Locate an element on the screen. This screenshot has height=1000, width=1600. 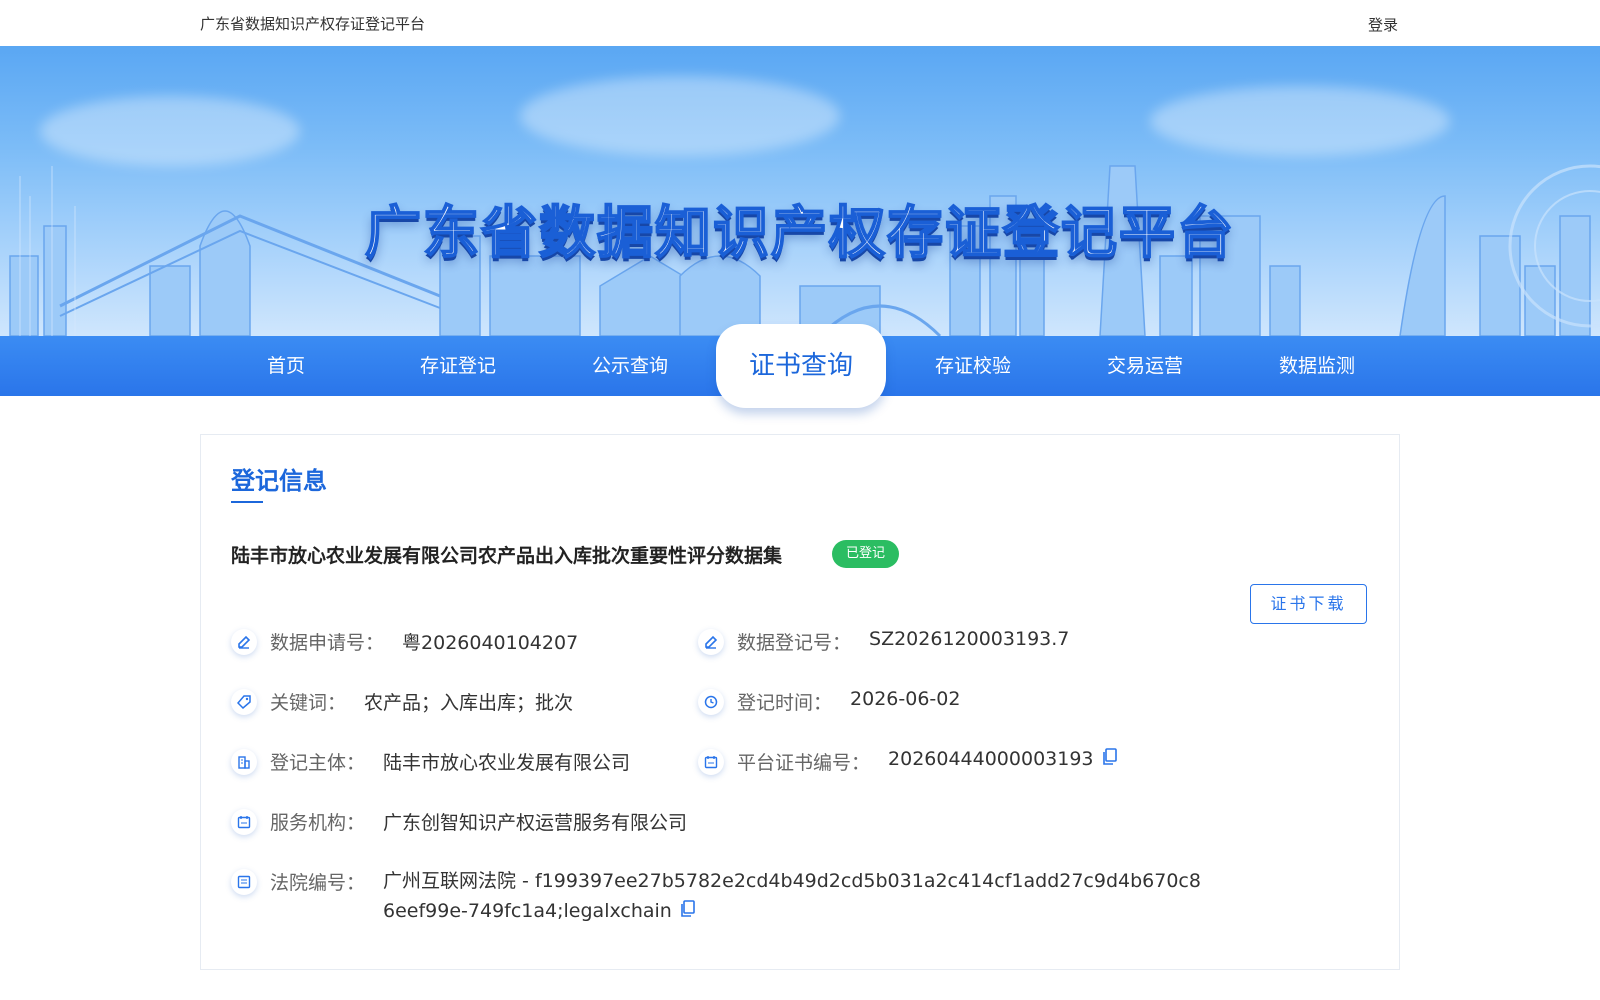
nav-item-home: 首页 is located at coordinates (286, 366).